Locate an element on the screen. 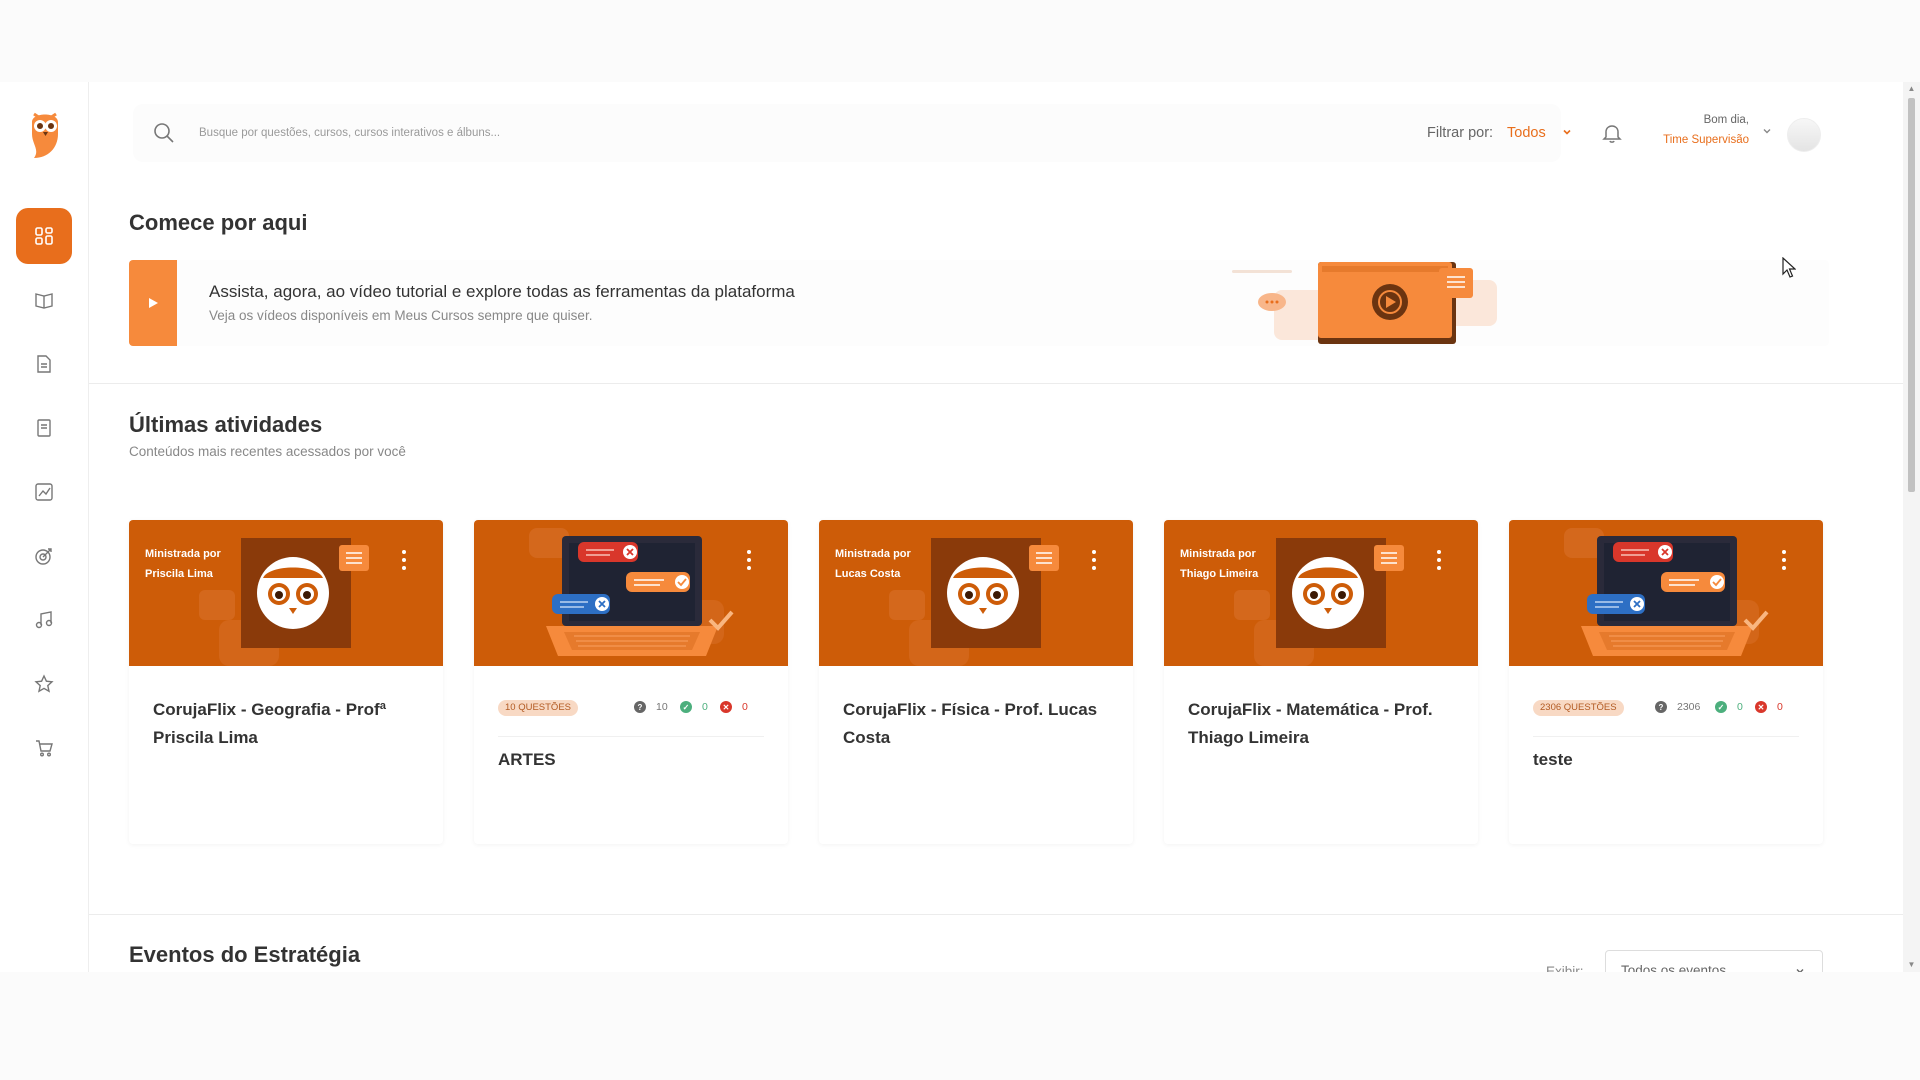 This screenshot has width=1920, height=1080. nav-favorites is located at coordinates (44, 684).